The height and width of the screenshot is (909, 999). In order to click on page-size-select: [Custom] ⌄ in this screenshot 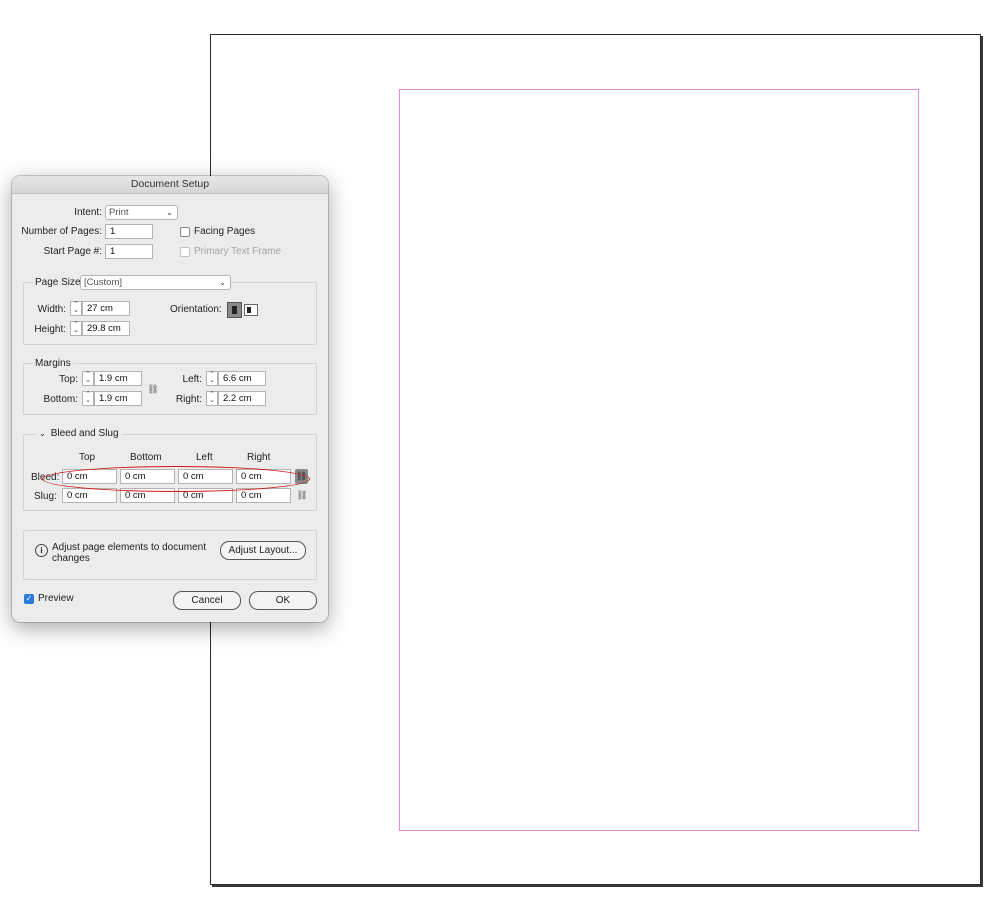, I will do `click(155, 282)`.